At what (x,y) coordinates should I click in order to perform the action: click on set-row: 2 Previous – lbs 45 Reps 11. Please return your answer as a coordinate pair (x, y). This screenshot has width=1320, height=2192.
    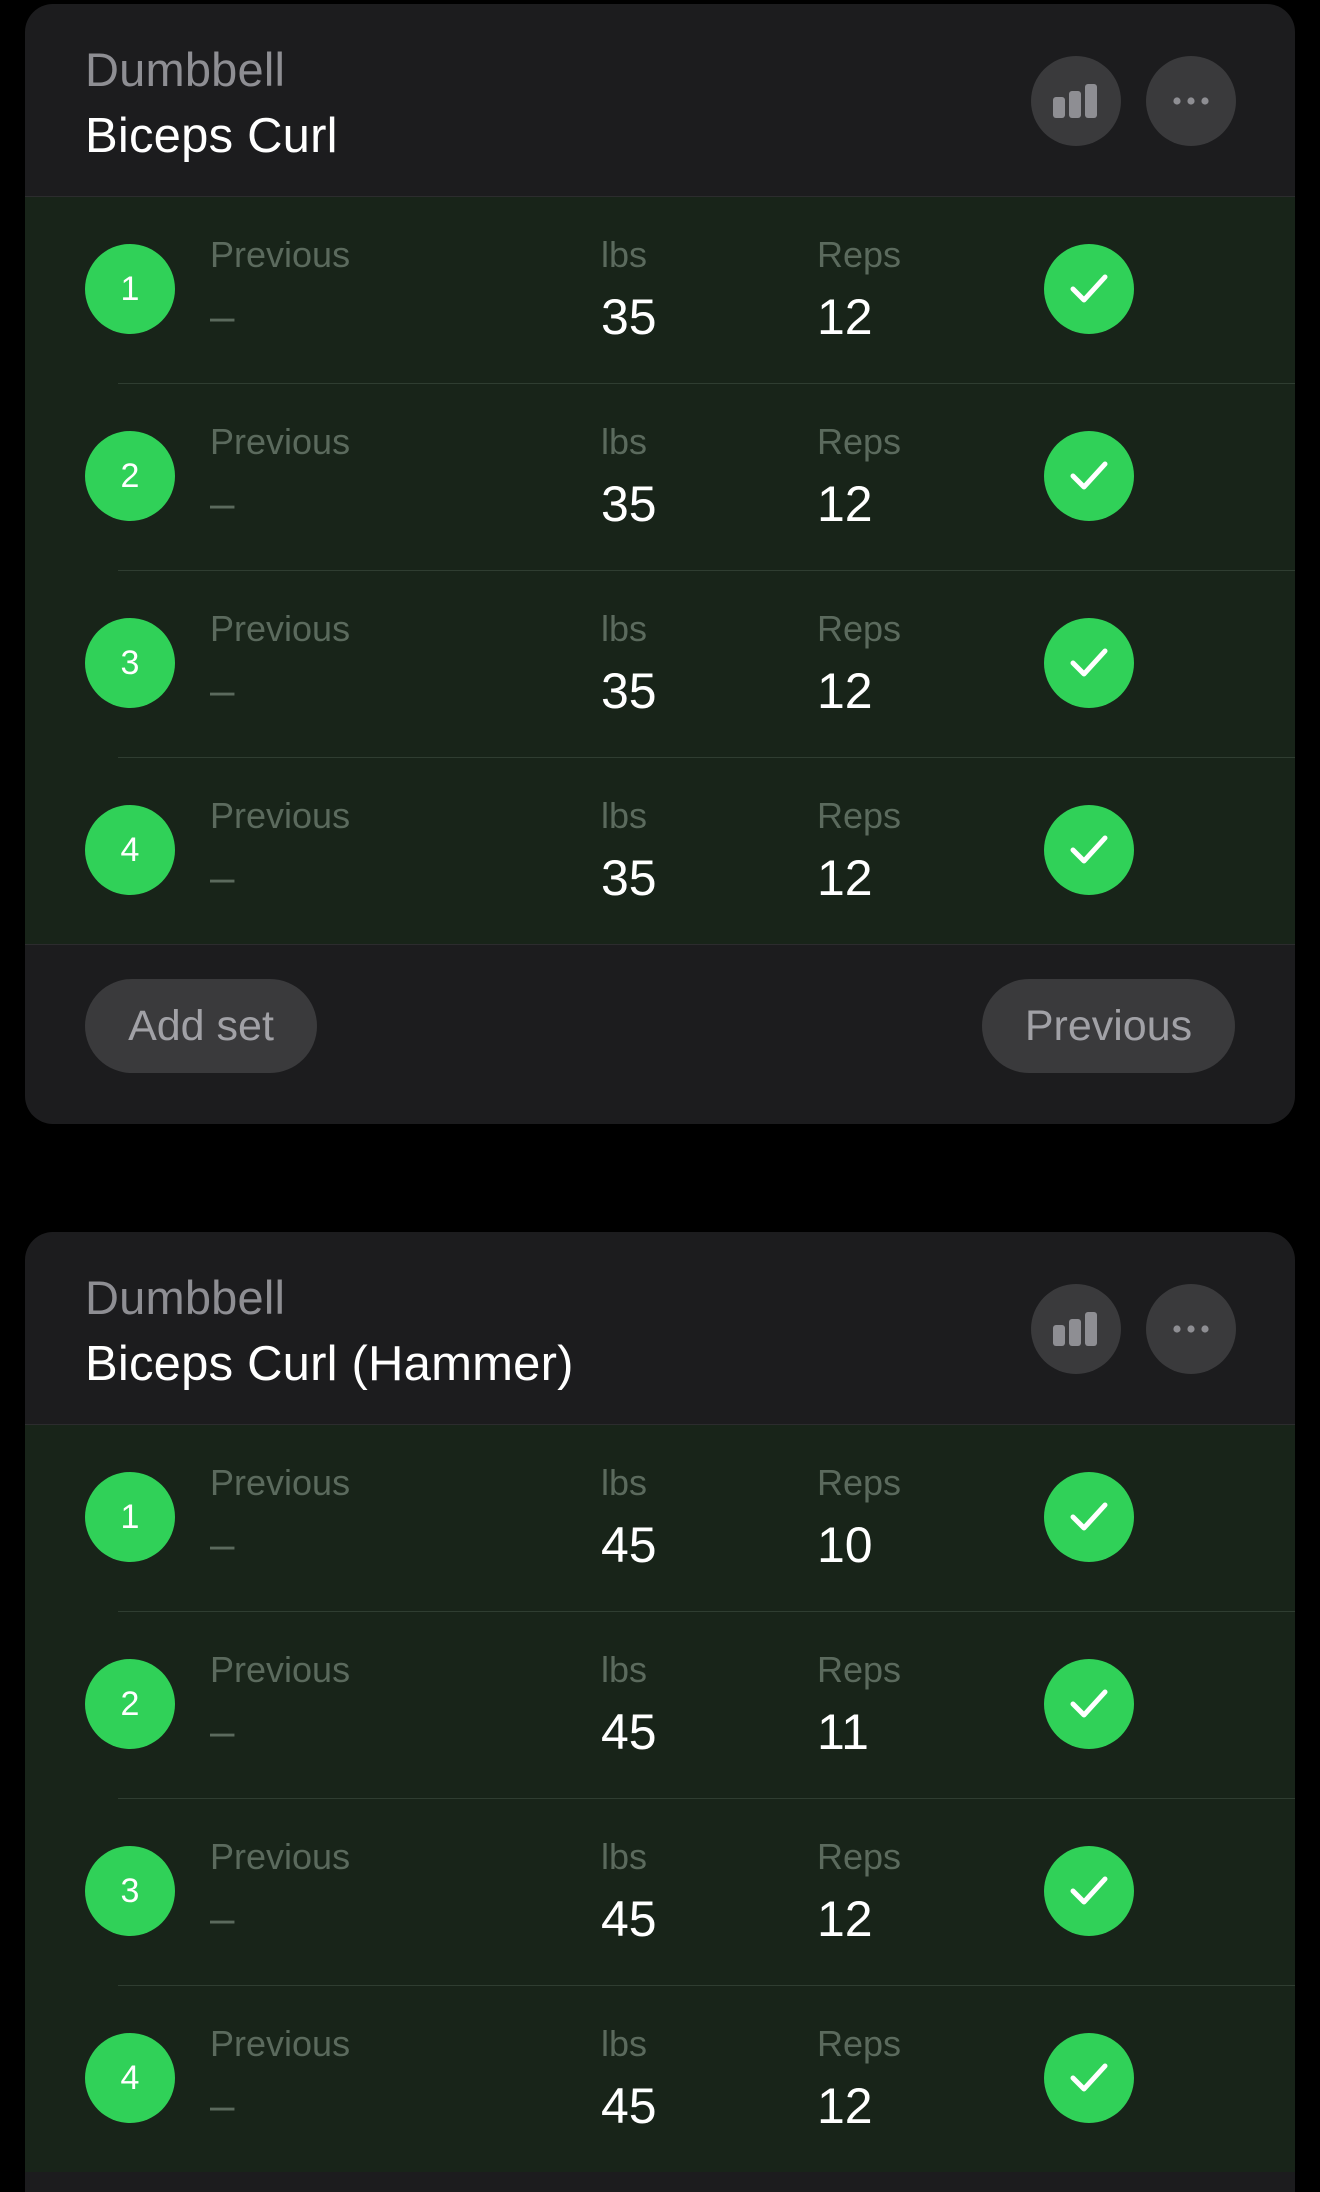
    Looking at the image, I should click on (660, 1704).